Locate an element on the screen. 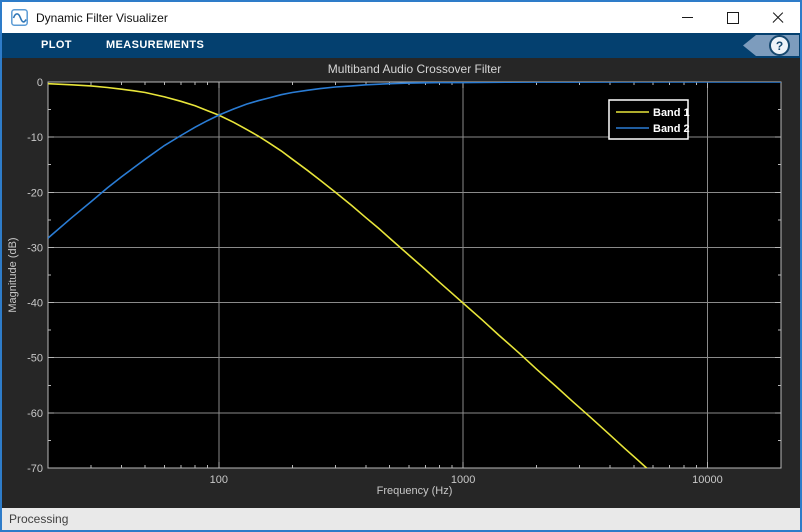 This screenshot has height=532, width=802. svg-text: -20 is located at coordinates (35, 193).